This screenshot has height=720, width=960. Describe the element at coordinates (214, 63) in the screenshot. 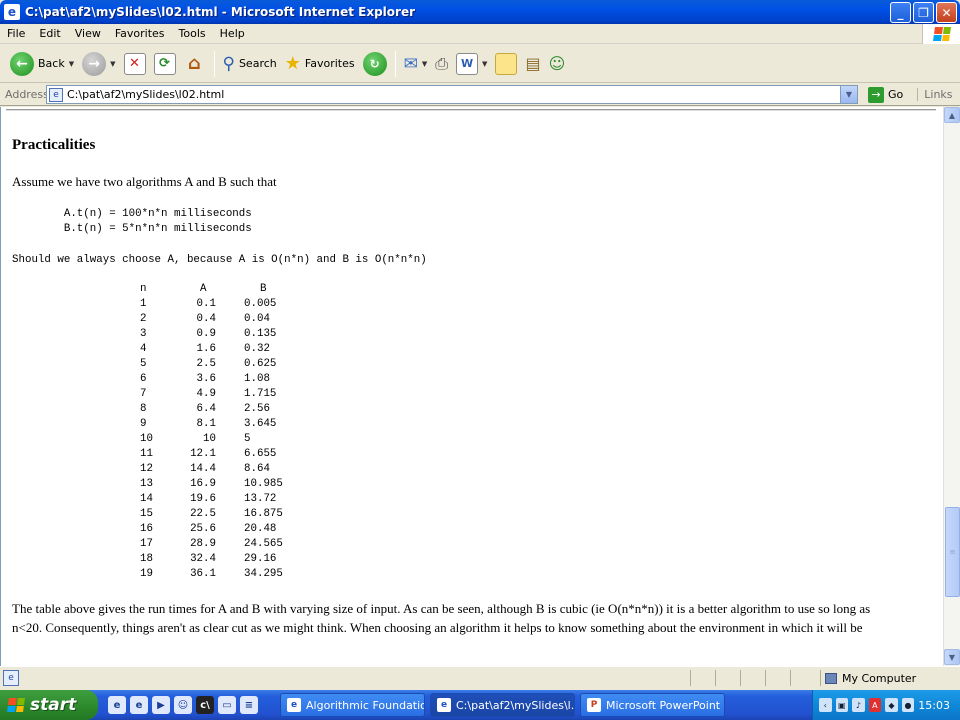

I see `toolbar-separator` at that location.